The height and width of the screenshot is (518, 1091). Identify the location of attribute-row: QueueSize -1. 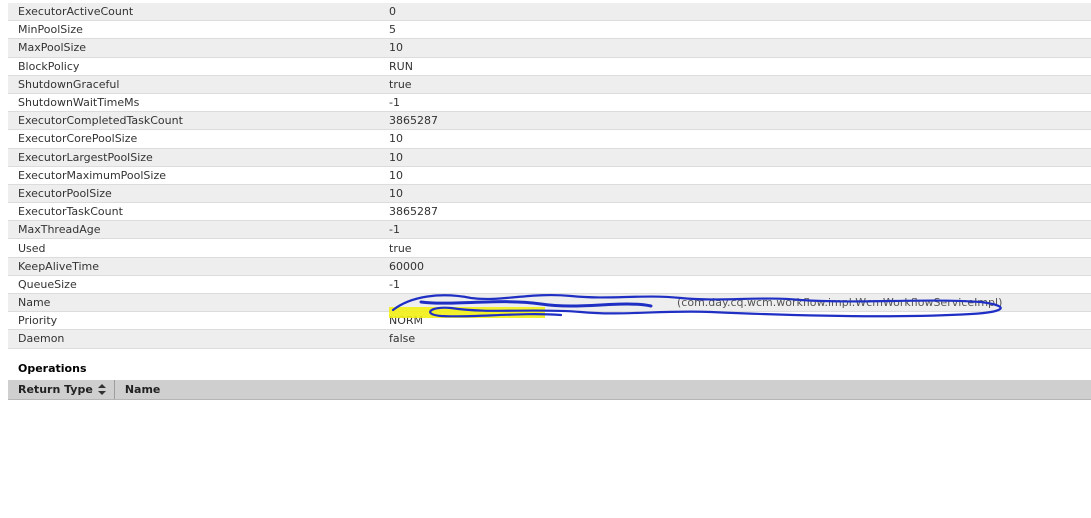
(549, 285).